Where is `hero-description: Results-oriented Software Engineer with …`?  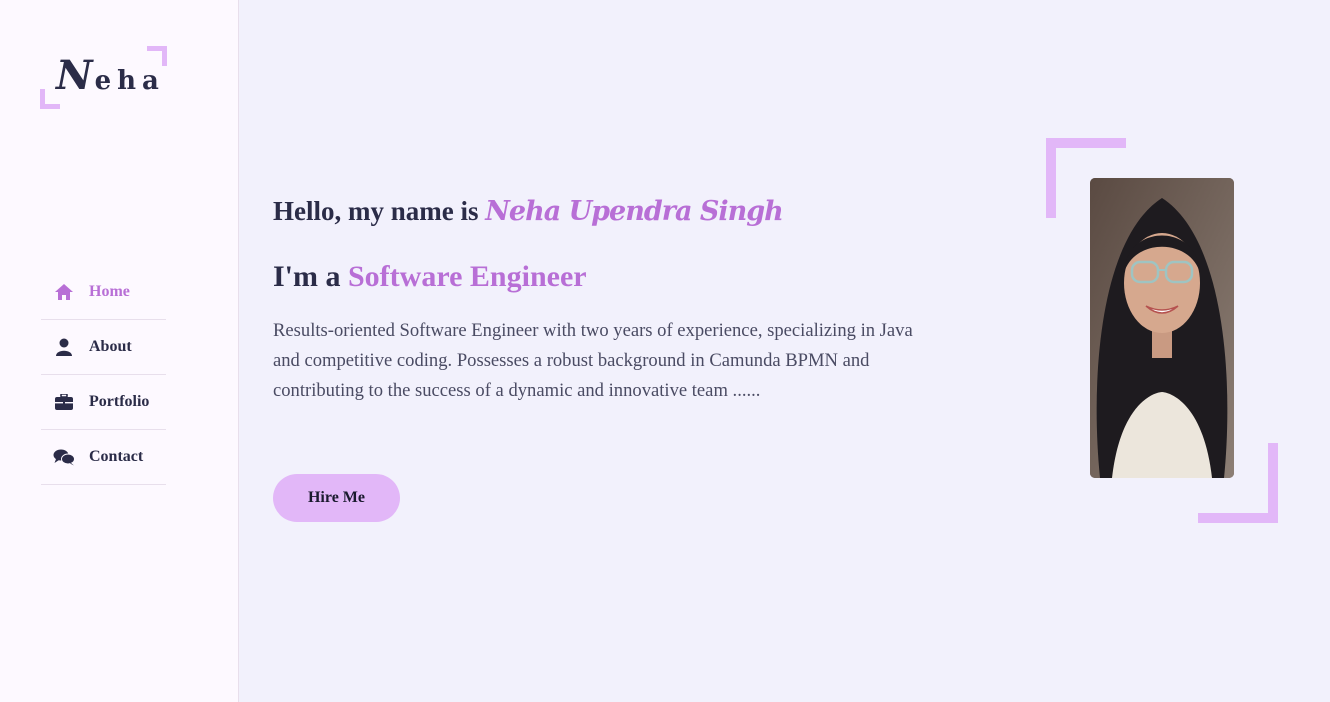 hero-description: Results-oriented Software Engineer with … is located at coordinates (593, 360).